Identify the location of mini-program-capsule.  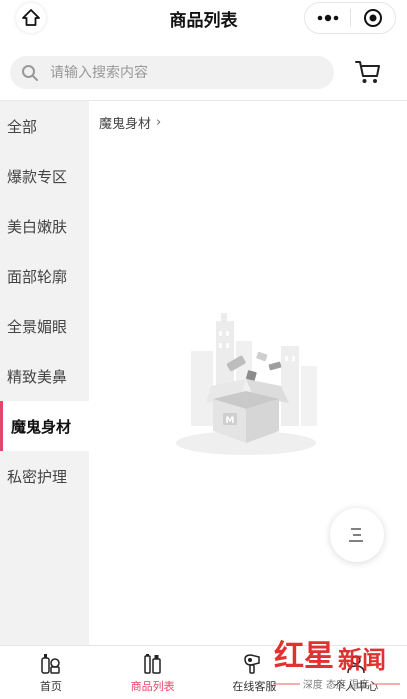
(350, 18).